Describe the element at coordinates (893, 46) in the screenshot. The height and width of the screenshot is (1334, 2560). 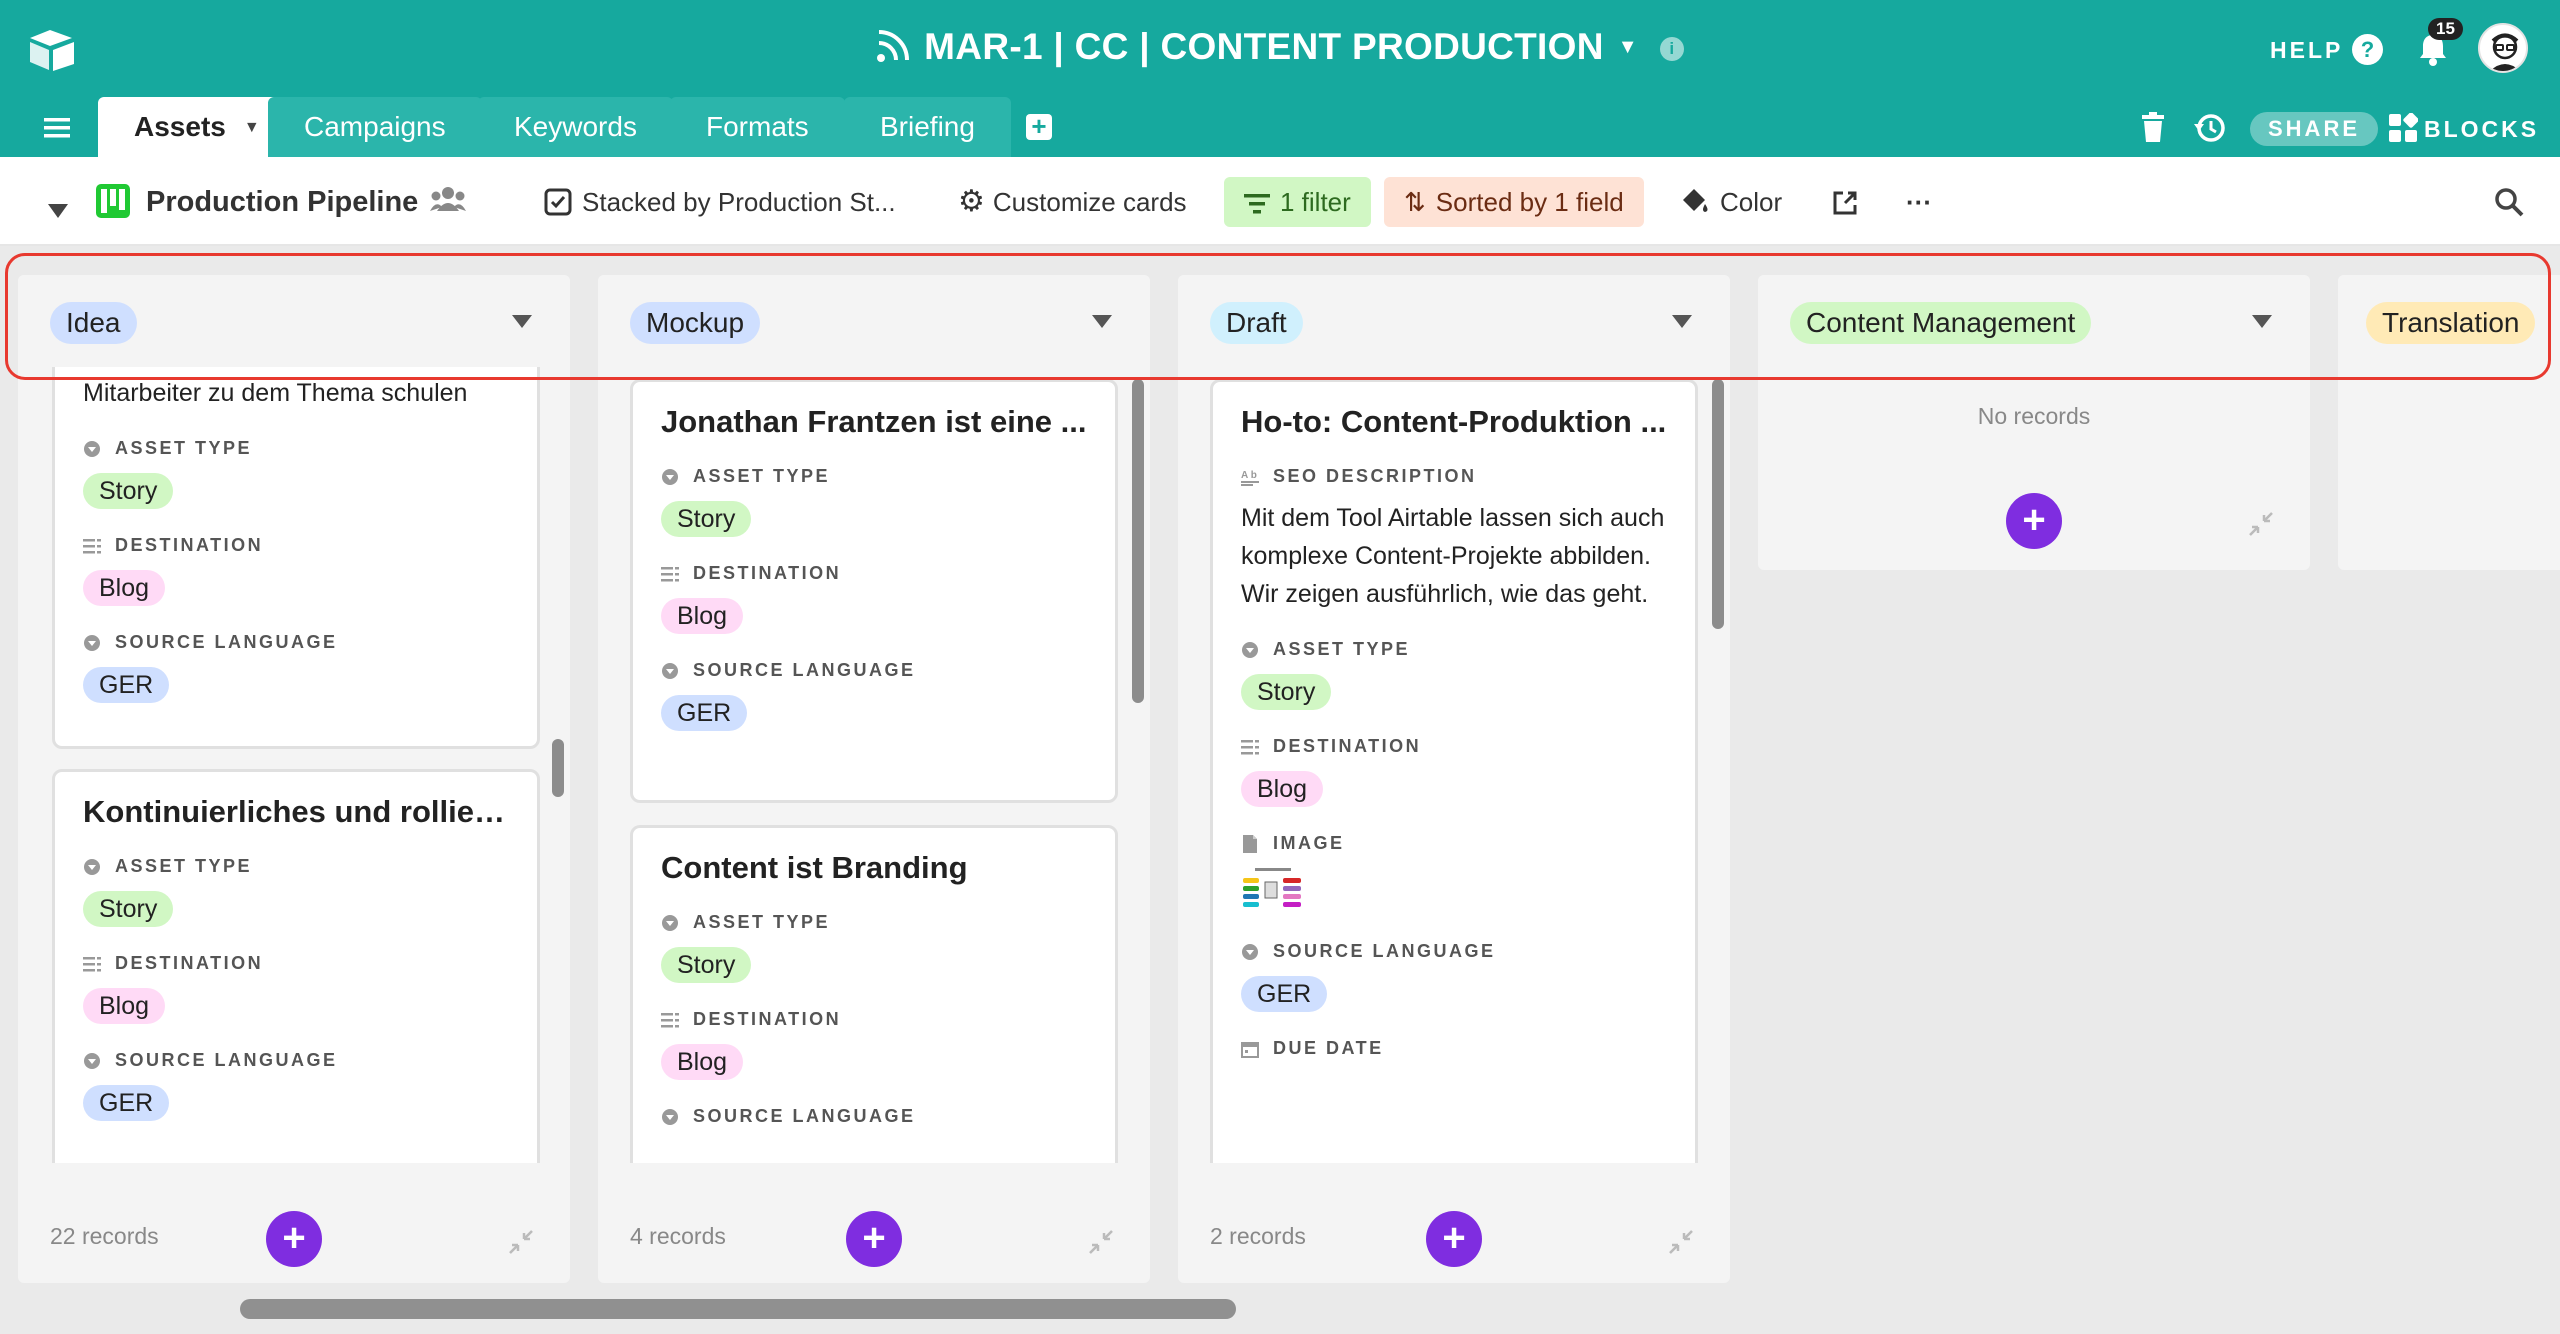
I see `rss-icon` at that location.